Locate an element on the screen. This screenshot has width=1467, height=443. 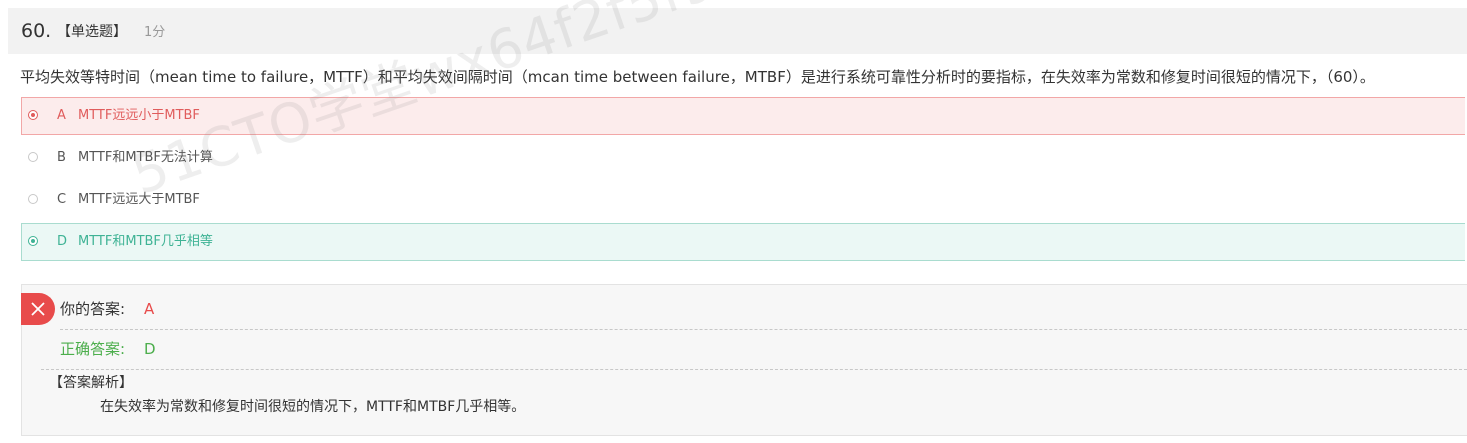
option-c: C MTTF远远大于MTBF is located at coordinates (743, 200).